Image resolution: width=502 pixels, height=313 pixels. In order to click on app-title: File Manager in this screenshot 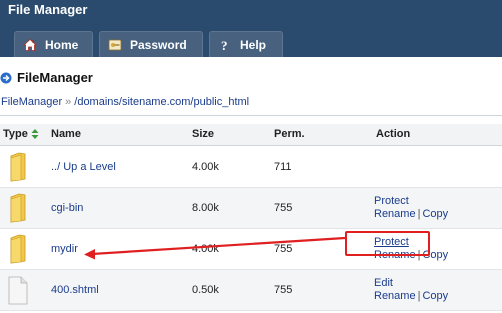, I will do `click(48, 9)`.